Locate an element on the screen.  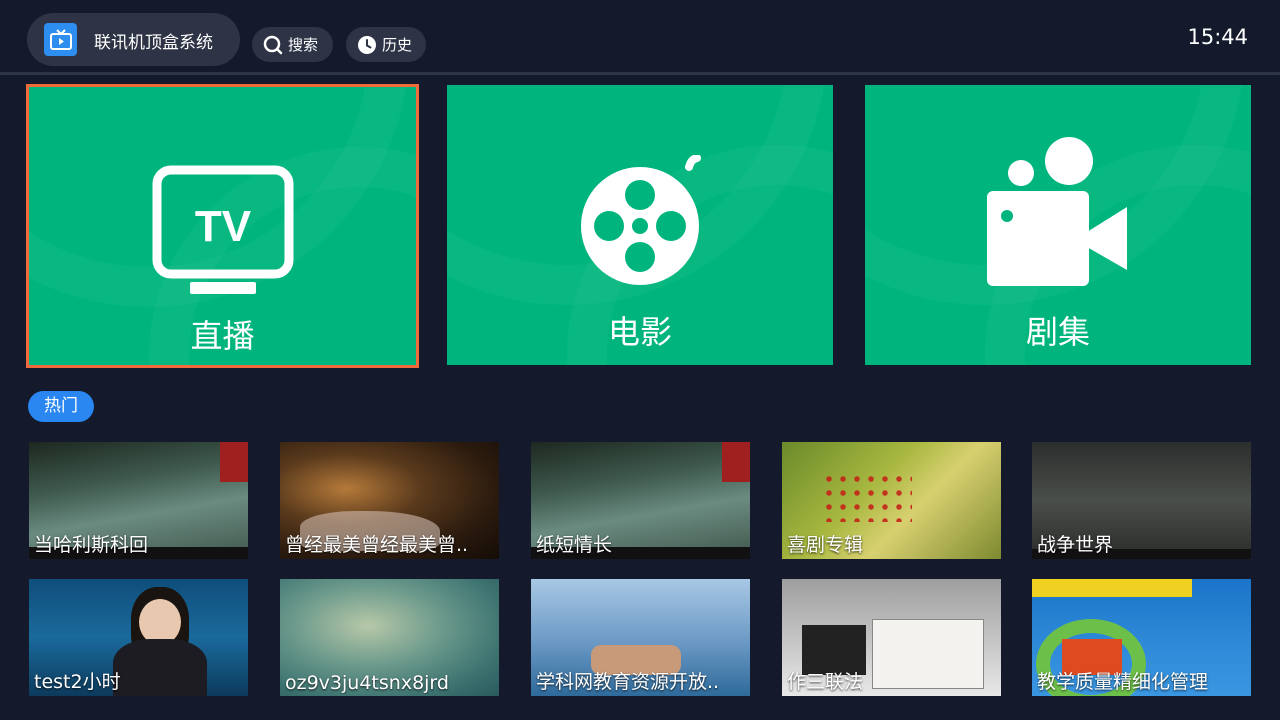
tile-live-label: 直播 is located at coordinates (222, 336).